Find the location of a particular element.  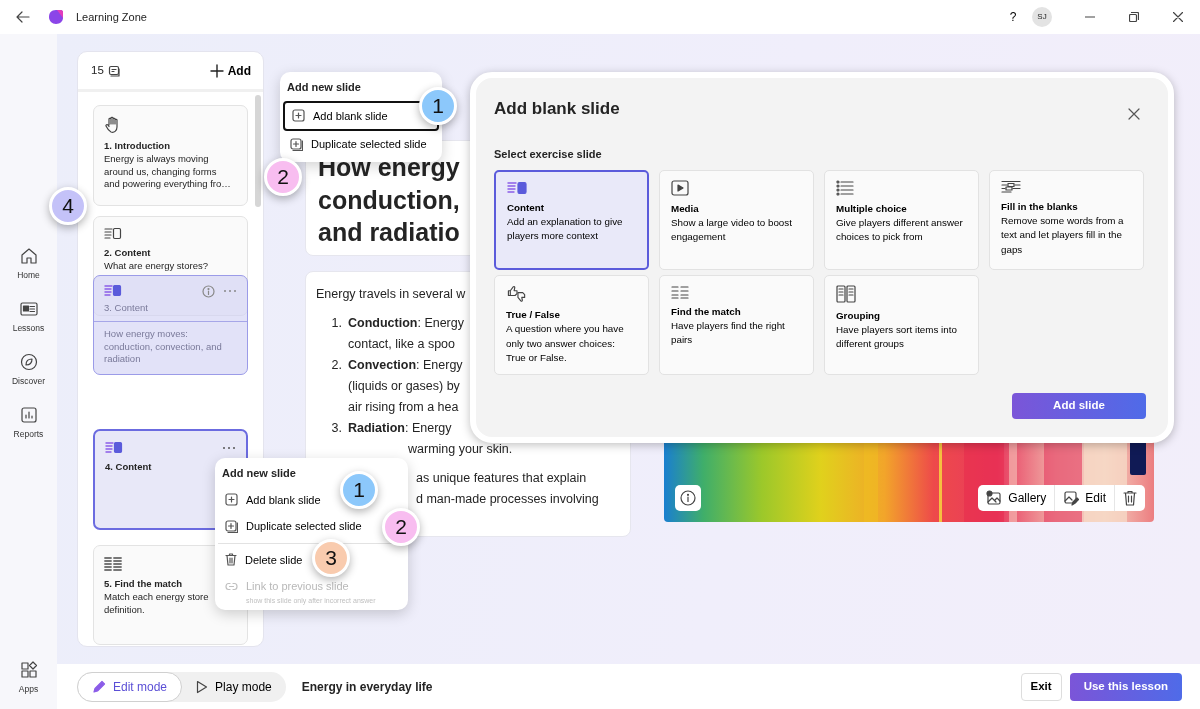

list-text: Conduction: Energy is located at coordinates (406, 323).